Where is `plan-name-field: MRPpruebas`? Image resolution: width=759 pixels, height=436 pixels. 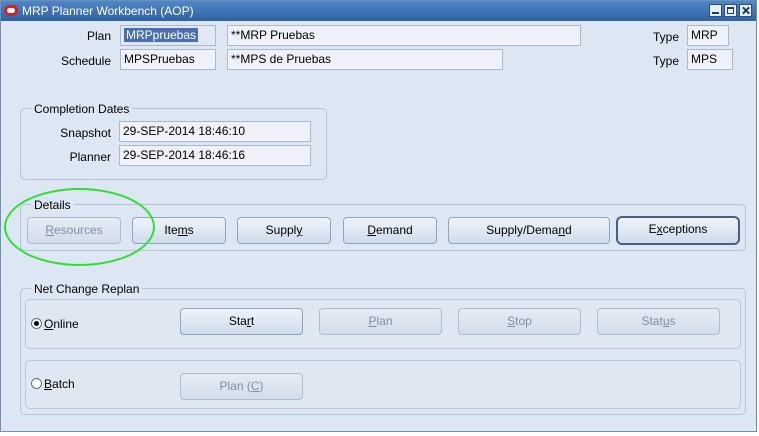 plan-name-field: MRPpruebas is located at coordinates (168, 35).